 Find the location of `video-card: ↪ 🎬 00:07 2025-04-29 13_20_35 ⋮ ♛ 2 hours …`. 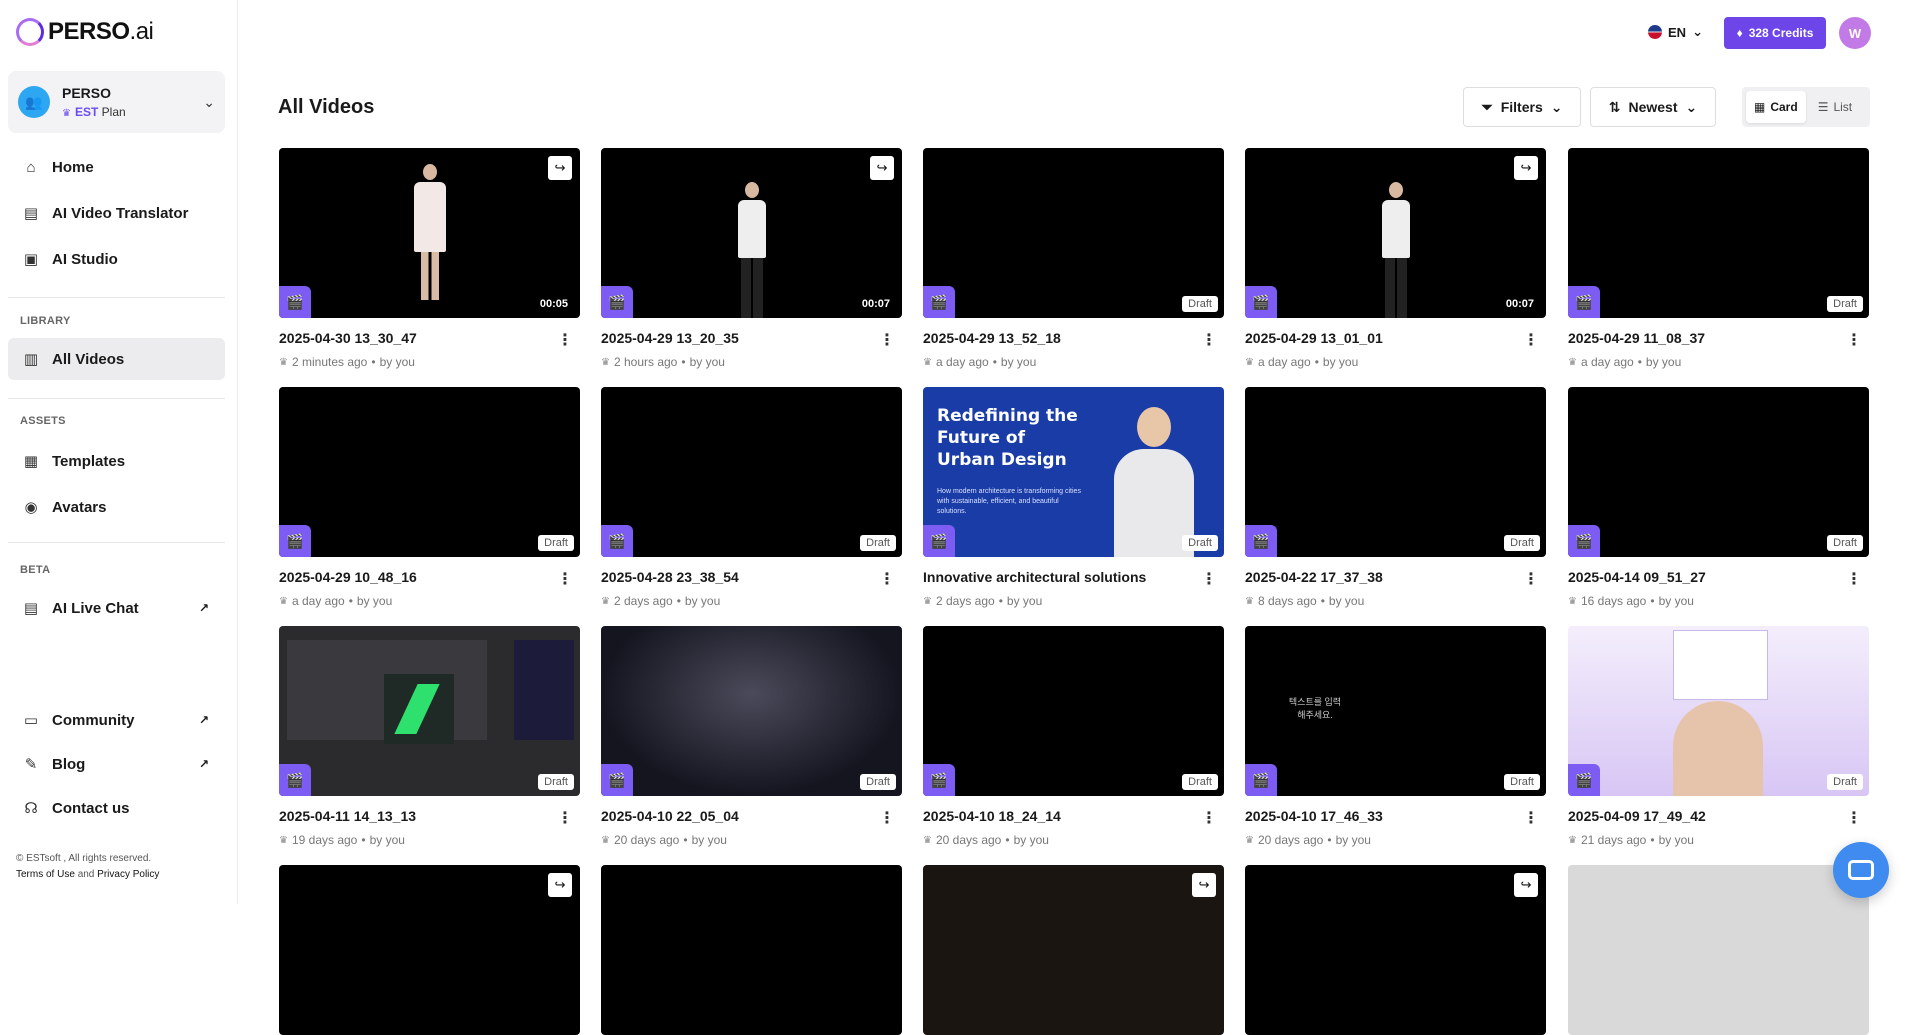

video-card: ↪ 🎬 00:07 2025-04-29 13_20_35 ⋮ ♛ 2 hours … is located at coordinates (751, 258).